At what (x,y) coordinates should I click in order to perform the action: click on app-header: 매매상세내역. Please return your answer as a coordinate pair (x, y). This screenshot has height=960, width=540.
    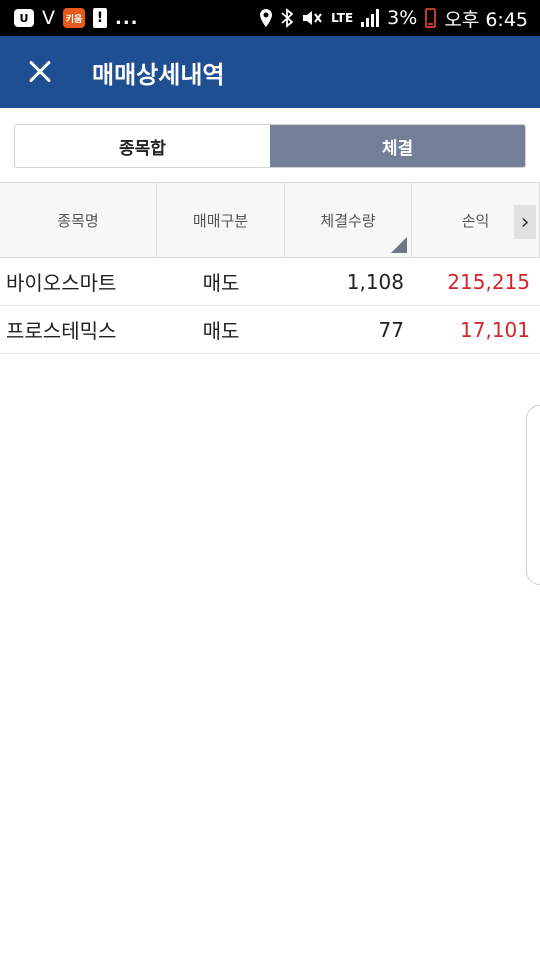
    Looking at the image, I should click on (270, 72).